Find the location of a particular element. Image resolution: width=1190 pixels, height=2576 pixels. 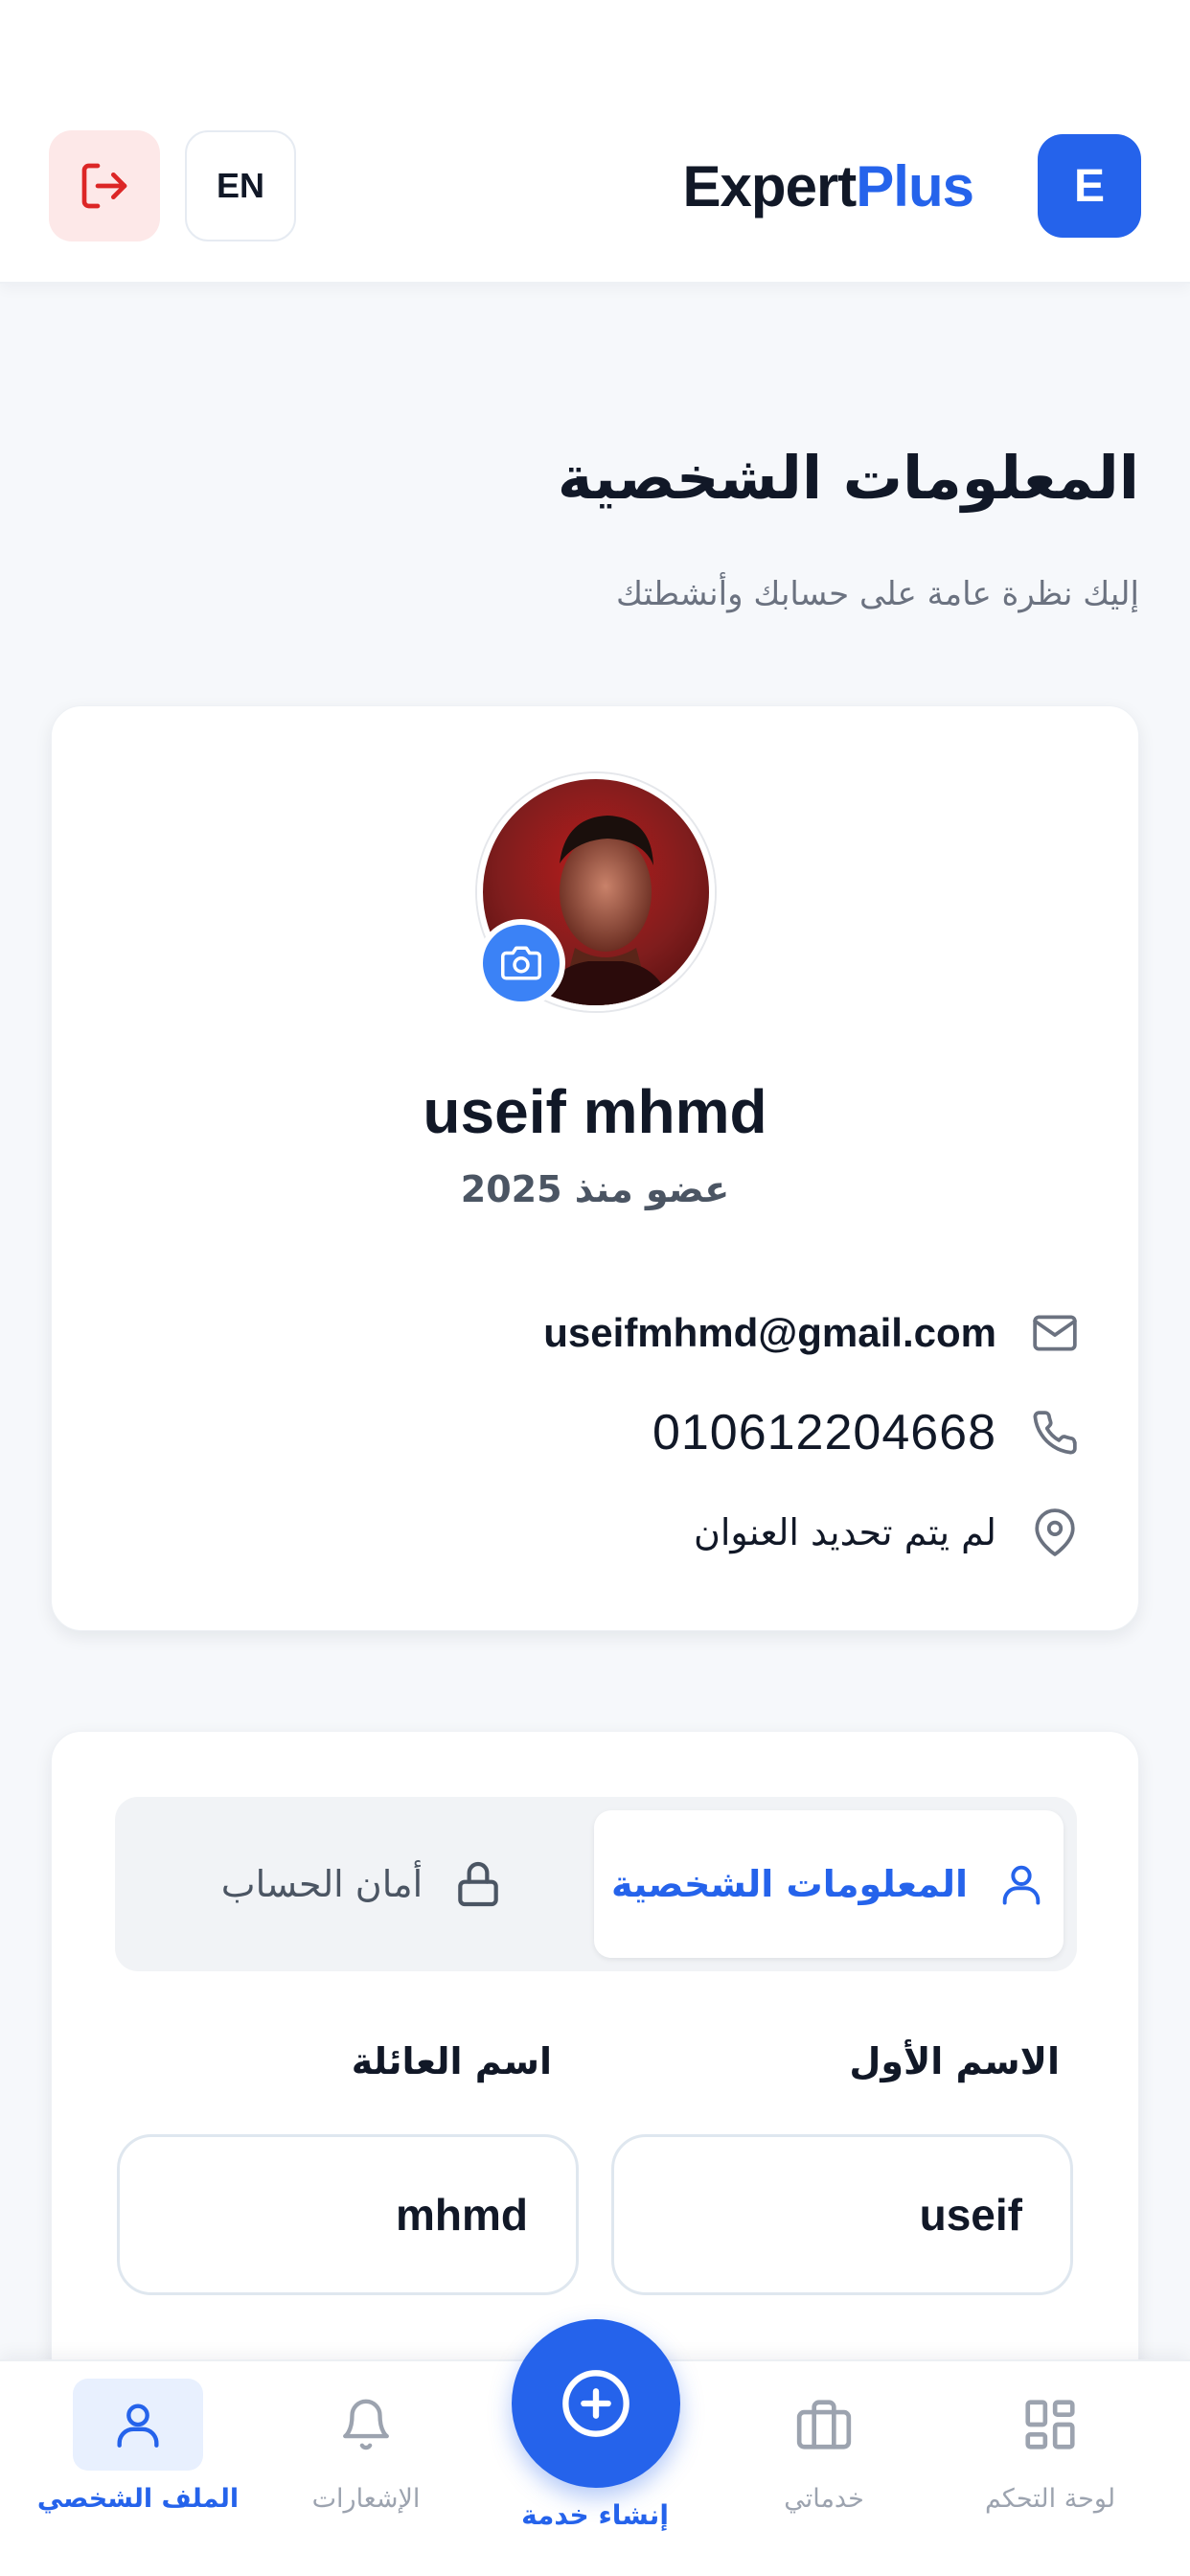

nav-item-notifications: الإشعارات is located at coordinates (366, 2470).